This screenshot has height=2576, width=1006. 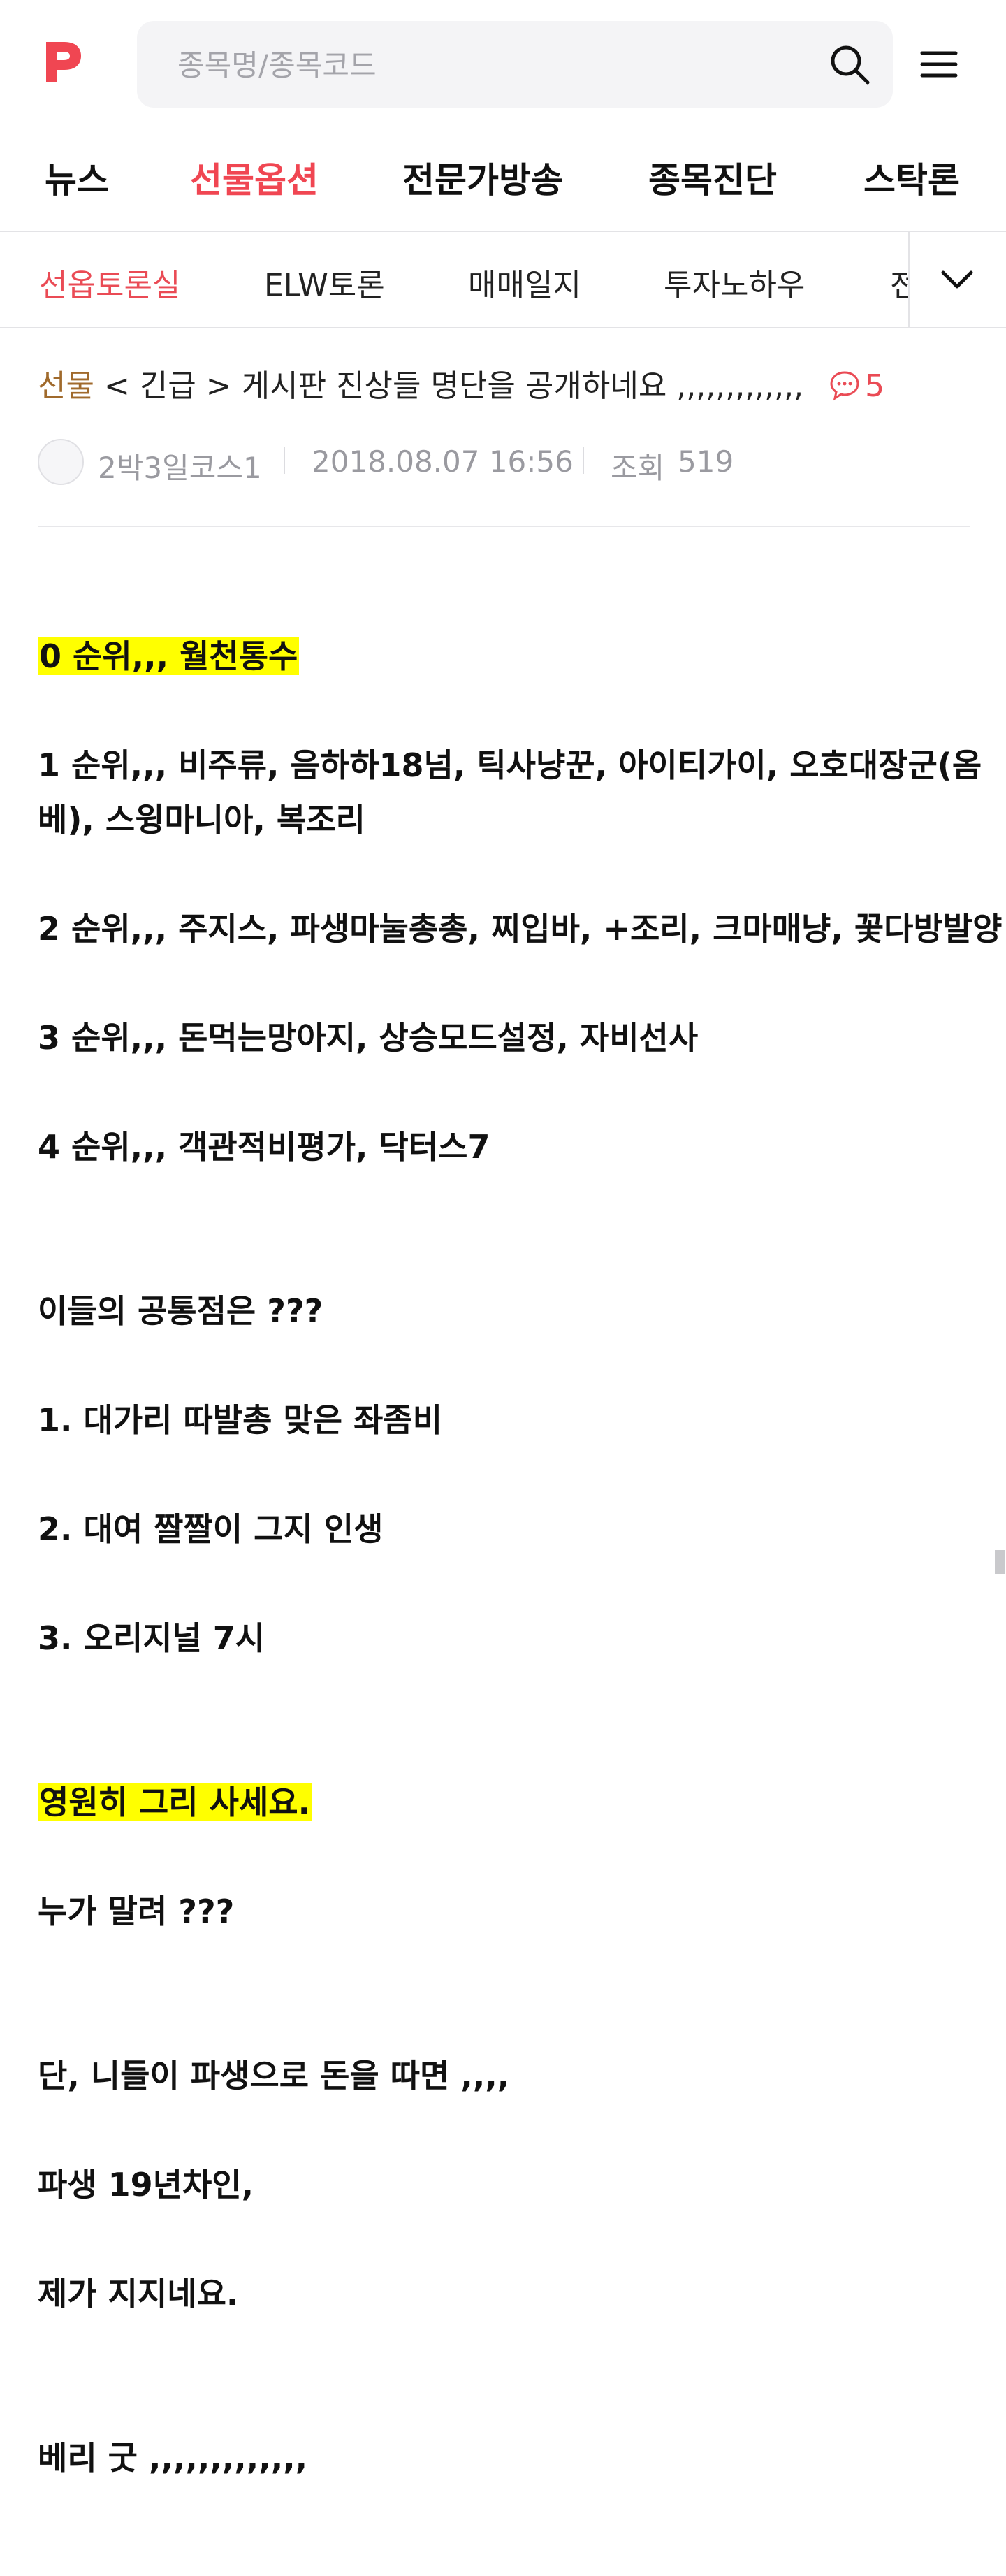 What do you see at coordinates (146, 2185) in the screenshot?
I see `body-line: 파생 19년차인,` at bounding box center [146, 2185].